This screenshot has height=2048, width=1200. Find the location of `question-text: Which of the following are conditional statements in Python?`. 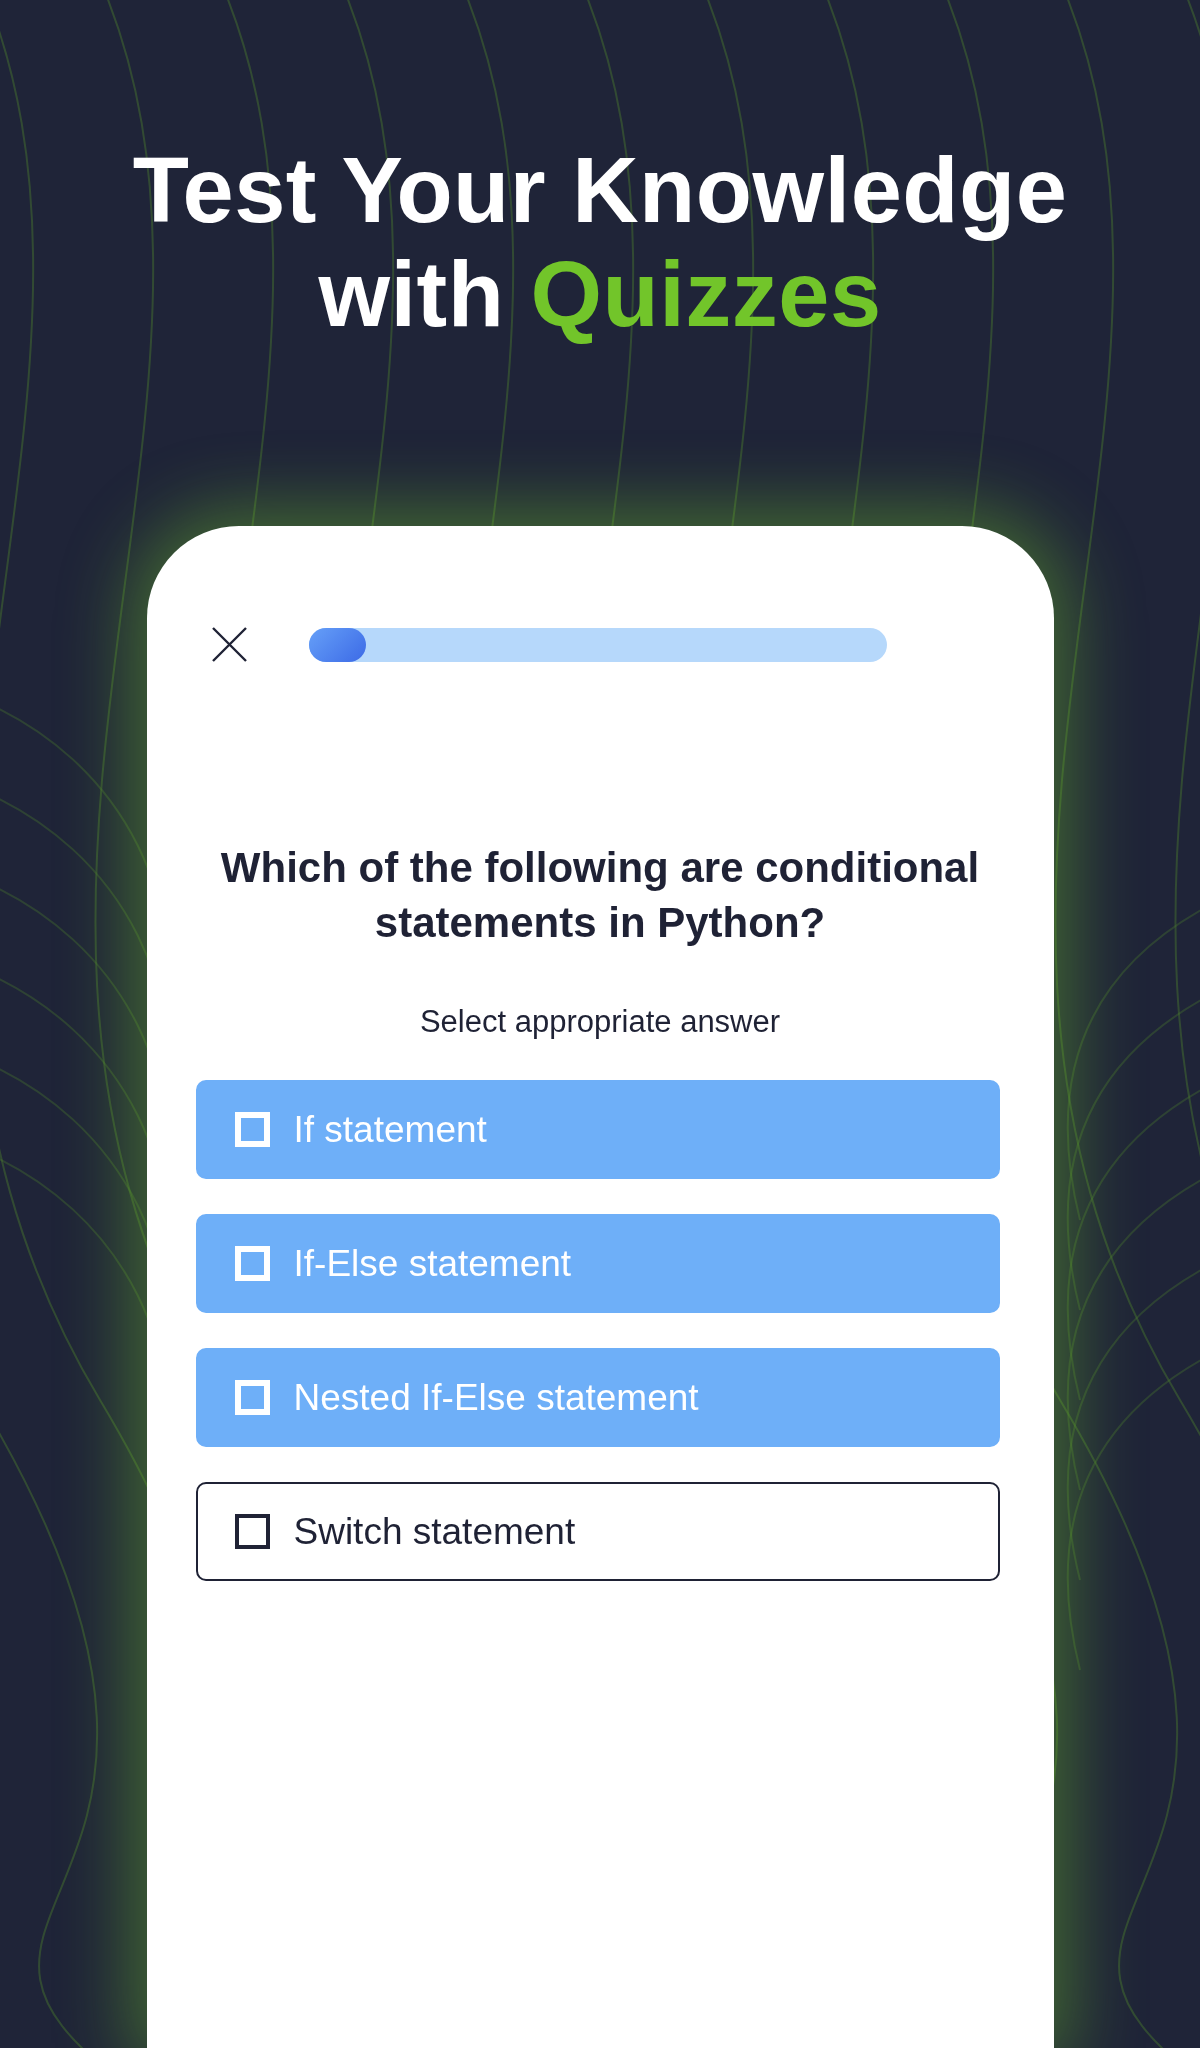

question-text: Which of the following are conditional statements in Python? is located at coordinates (600, 895).